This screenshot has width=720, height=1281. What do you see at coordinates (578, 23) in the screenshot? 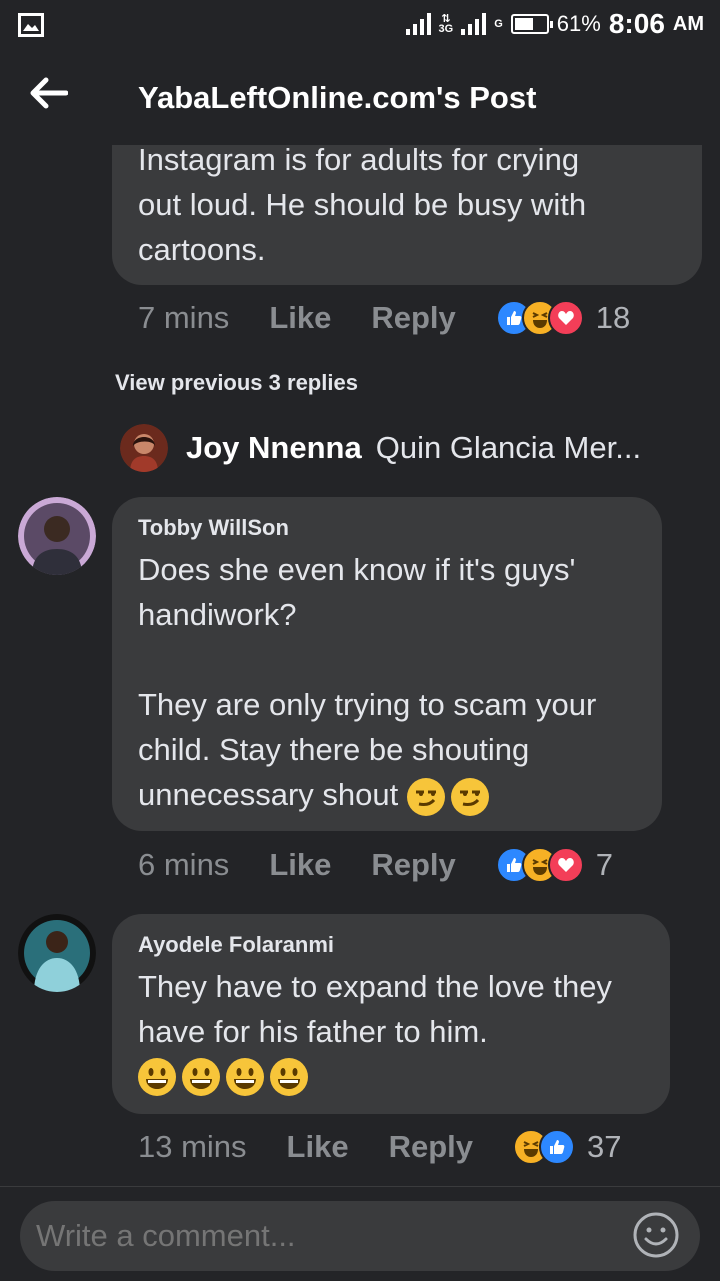
I see `battery-percent: 61%` at bounding box center [578, 23].